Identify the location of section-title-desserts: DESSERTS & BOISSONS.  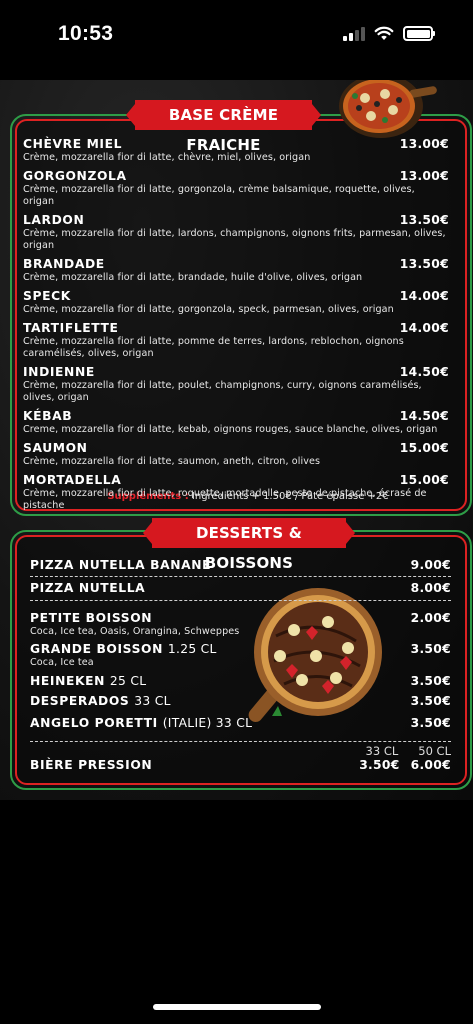
(249, 545).